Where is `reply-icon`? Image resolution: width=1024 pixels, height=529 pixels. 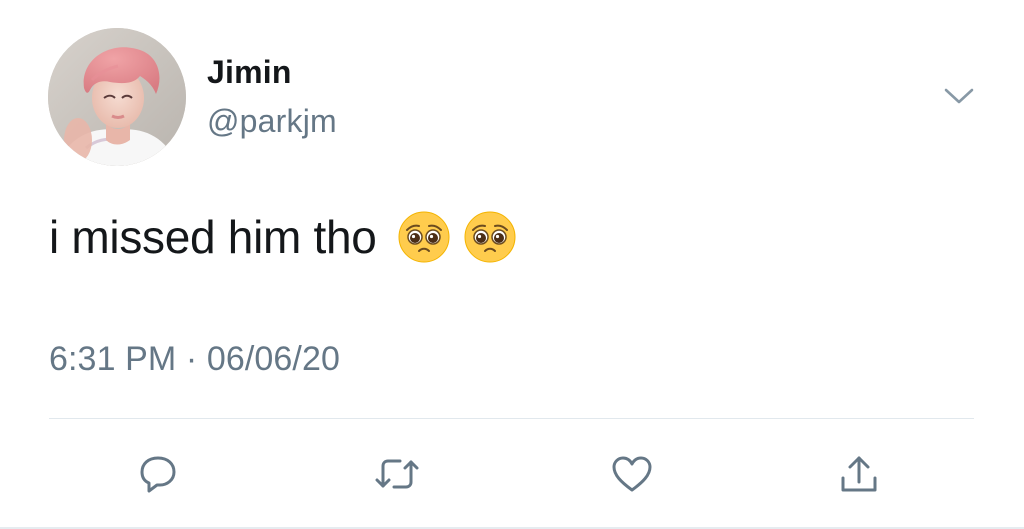
reply-icon is located at coordinates (158, 474).